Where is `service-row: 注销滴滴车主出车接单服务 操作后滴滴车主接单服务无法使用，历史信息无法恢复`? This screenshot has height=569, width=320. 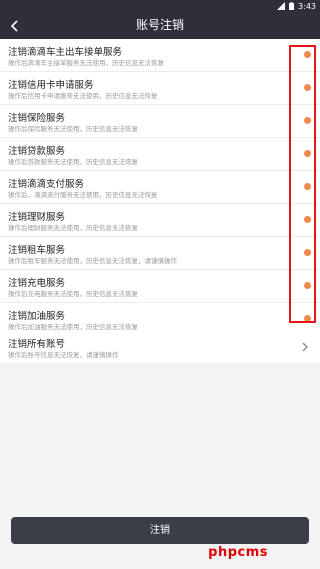
service-row: 注销滴滴车主出车接单服务 操作后滴滴车主接单服务无法使用，历史信息无法恢复 is located at coordinates (160, 55).